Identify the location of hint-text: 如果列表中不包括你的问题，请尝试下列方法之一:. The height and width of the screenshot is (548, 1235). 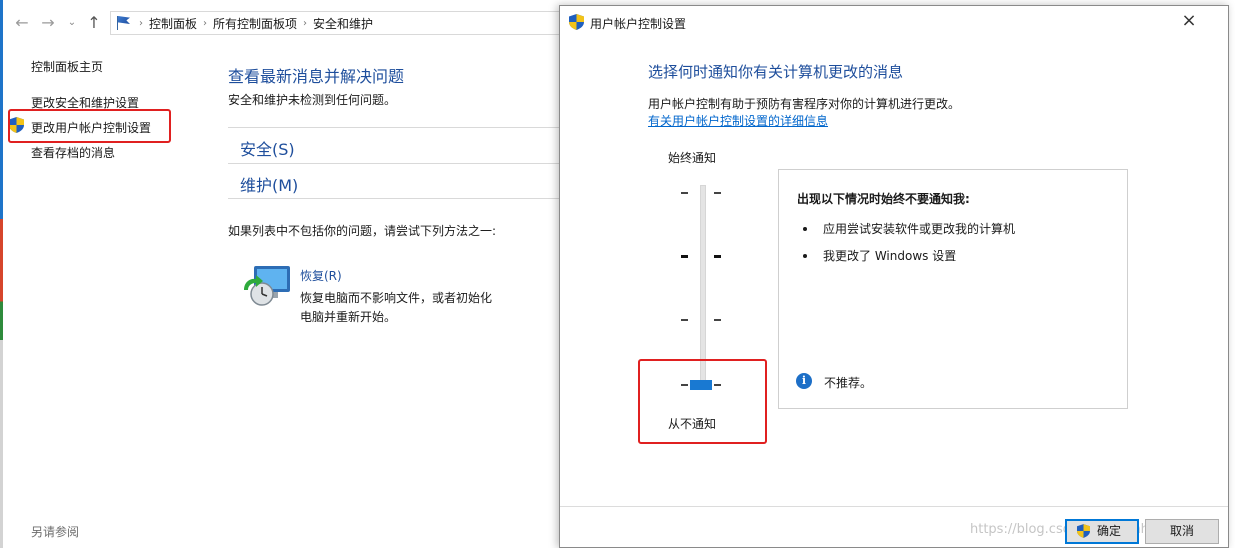
(362, 231).